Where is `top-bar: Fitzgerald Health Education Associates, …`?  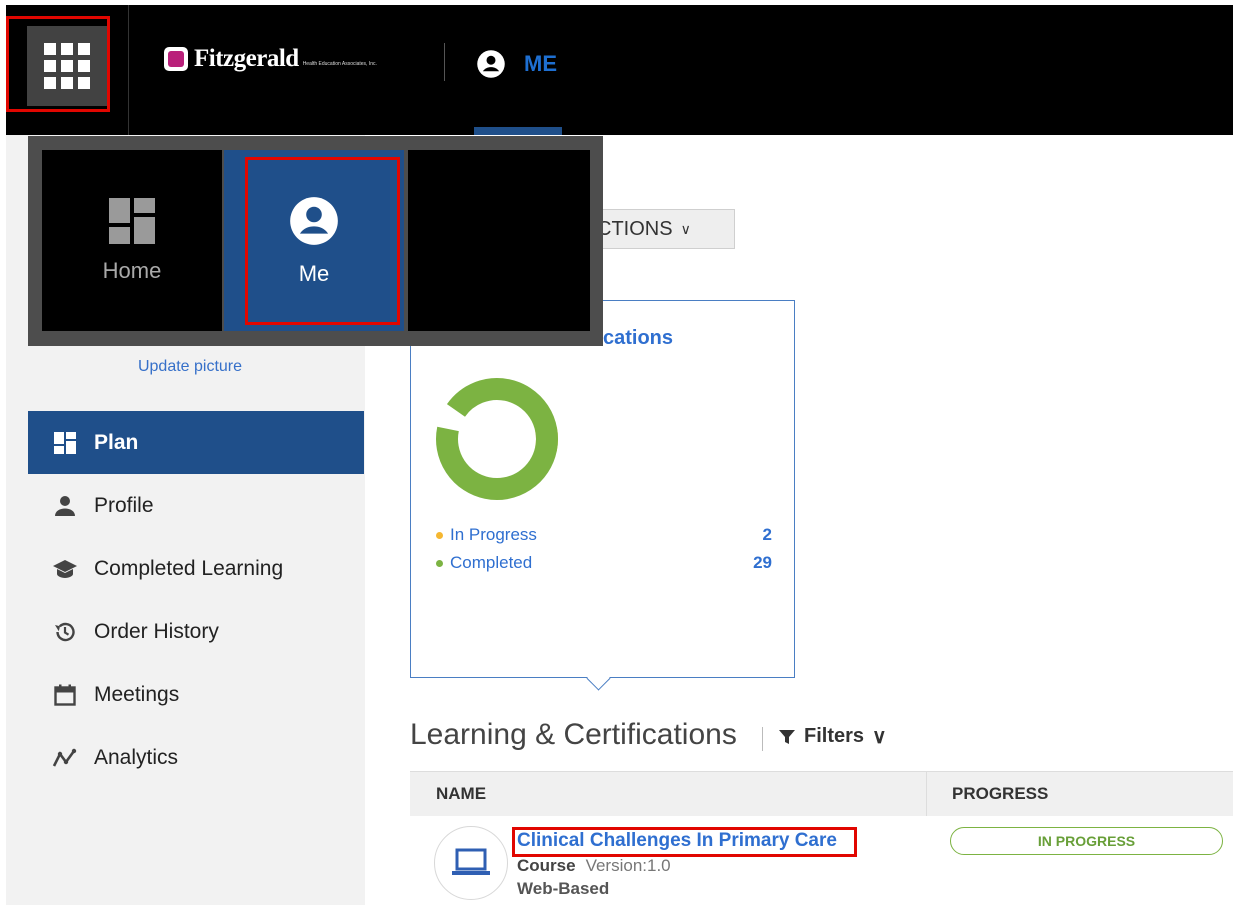 top-bar: Fitzgerald Health Education Associates, … is located at coordinates (619, 70).